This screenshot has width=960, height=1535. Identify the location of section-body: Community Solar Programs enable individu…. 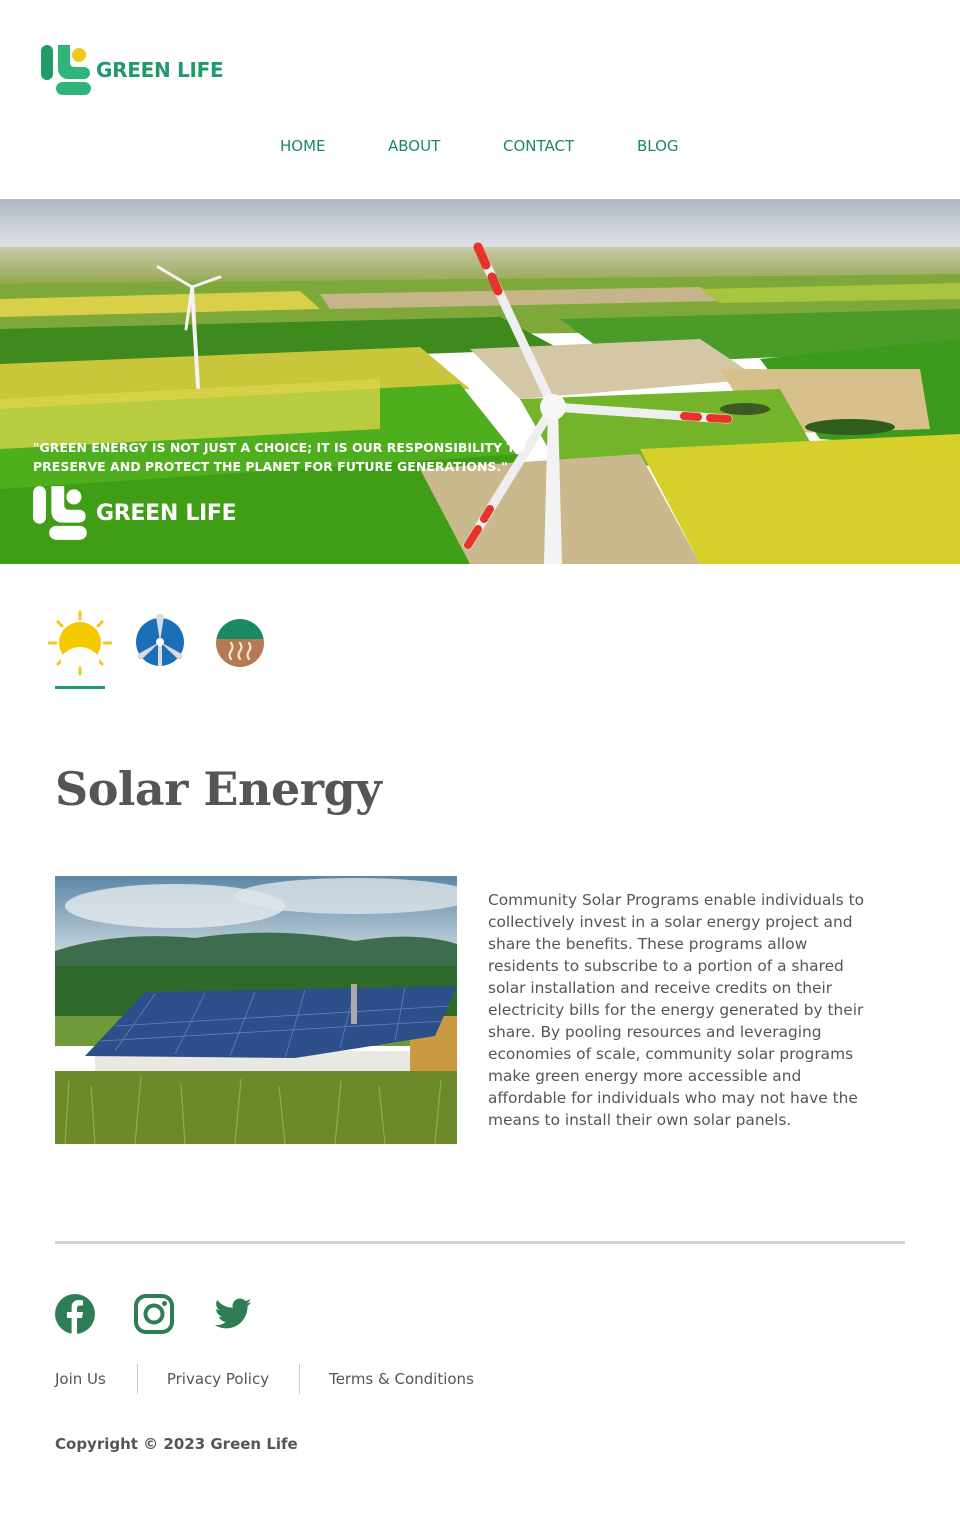
(676, 1010).